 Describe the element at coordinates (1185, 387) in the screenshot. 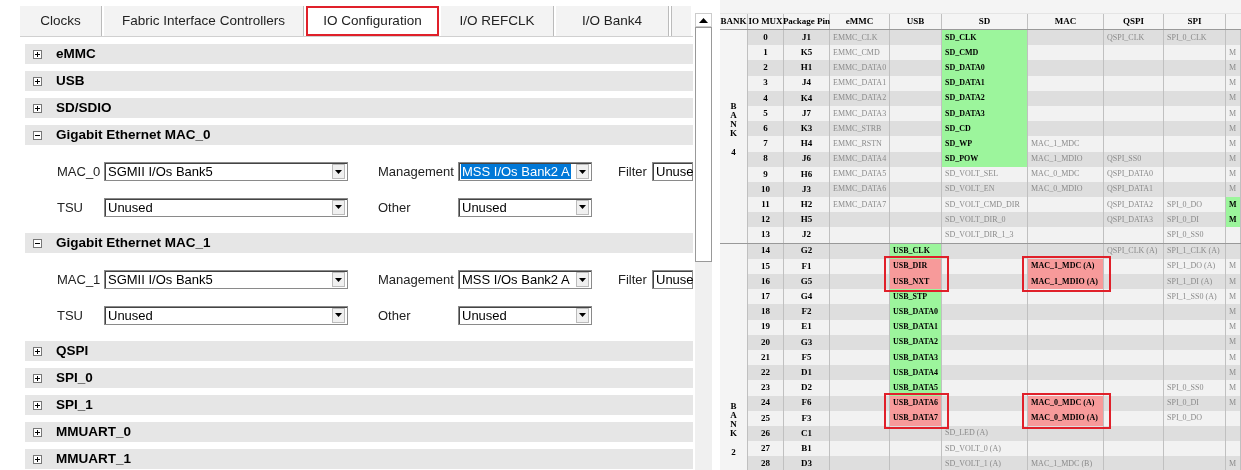

I see `table-cell-text: SPI_0_SS0` at that location.